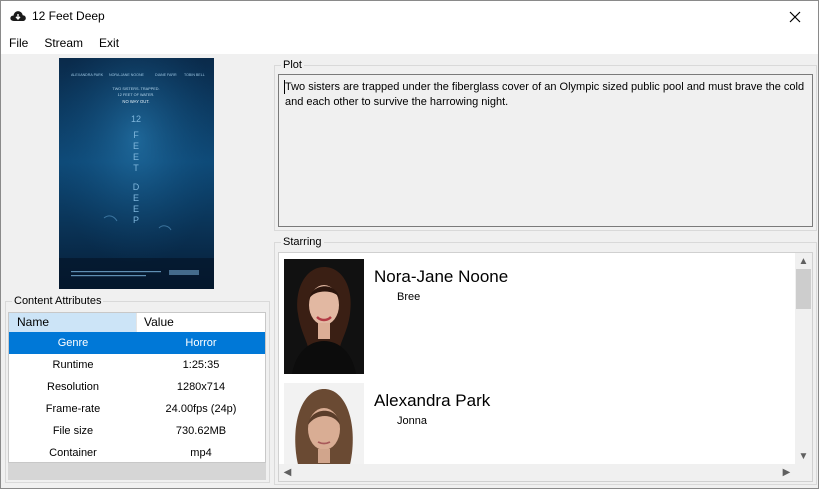 The height and width of the screenshot is (489, 819). What do you see at coordinates (136, 95) in the screenshot?
I see `poster-tagline: 12 FEET OF WATER.` at bounding box center [136, 95].